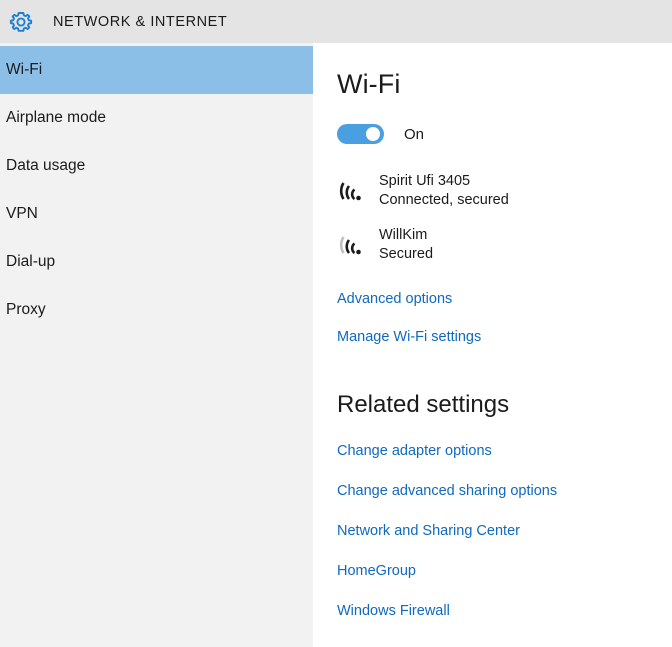 The image size is (672, 647). Describe the element at coordinates (156, 310) in the screenshot. I see `sidebar-item-proxy: Proxy` at that location.